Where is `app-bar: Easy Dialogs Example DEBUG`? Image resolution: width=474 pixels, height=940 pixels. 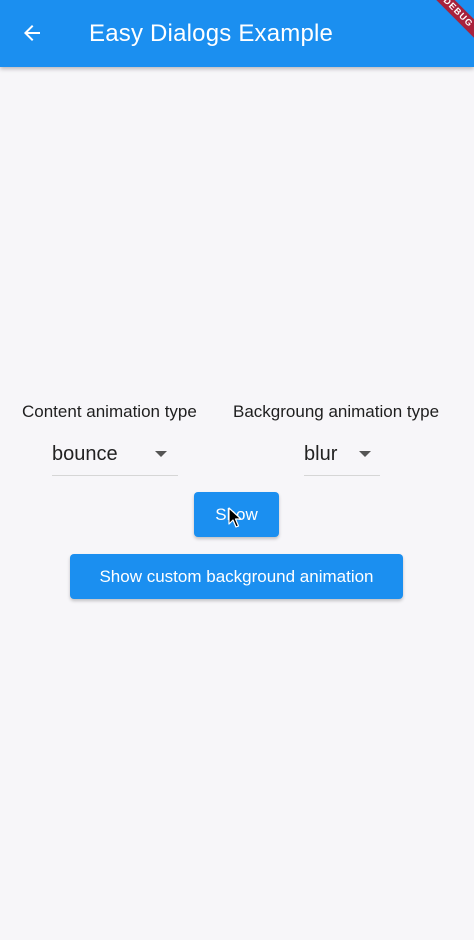 app-bar: Easy Dialogs Example DEBUG is located at coordinates (237, 33).